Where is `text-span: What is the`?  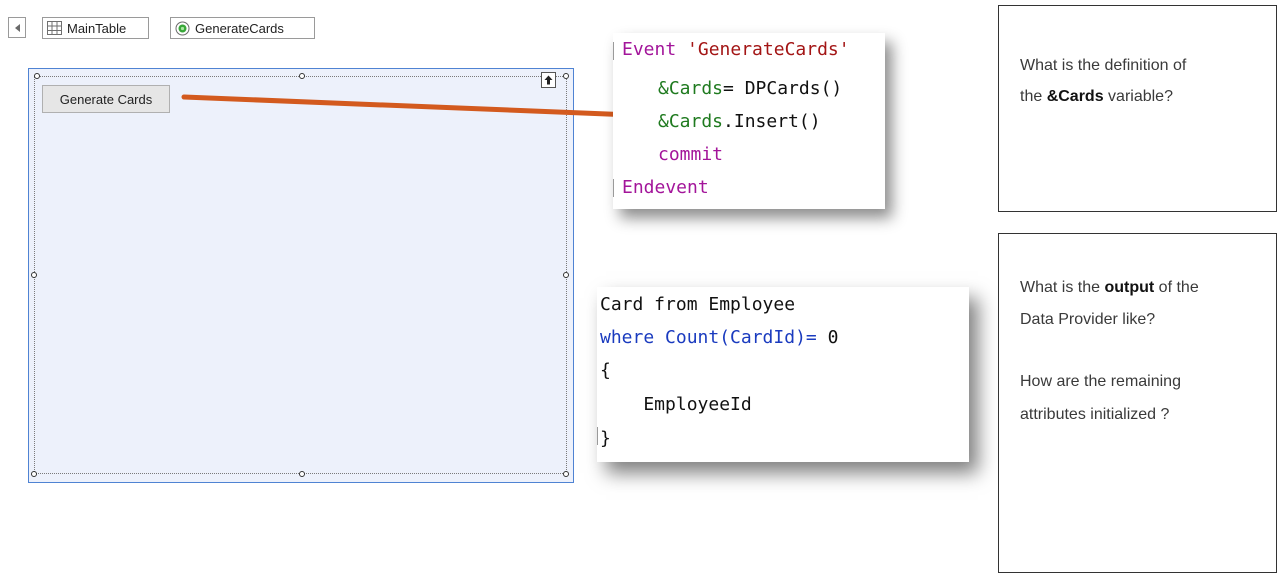 text-span: What is the is located at coordinates (1062, 287).